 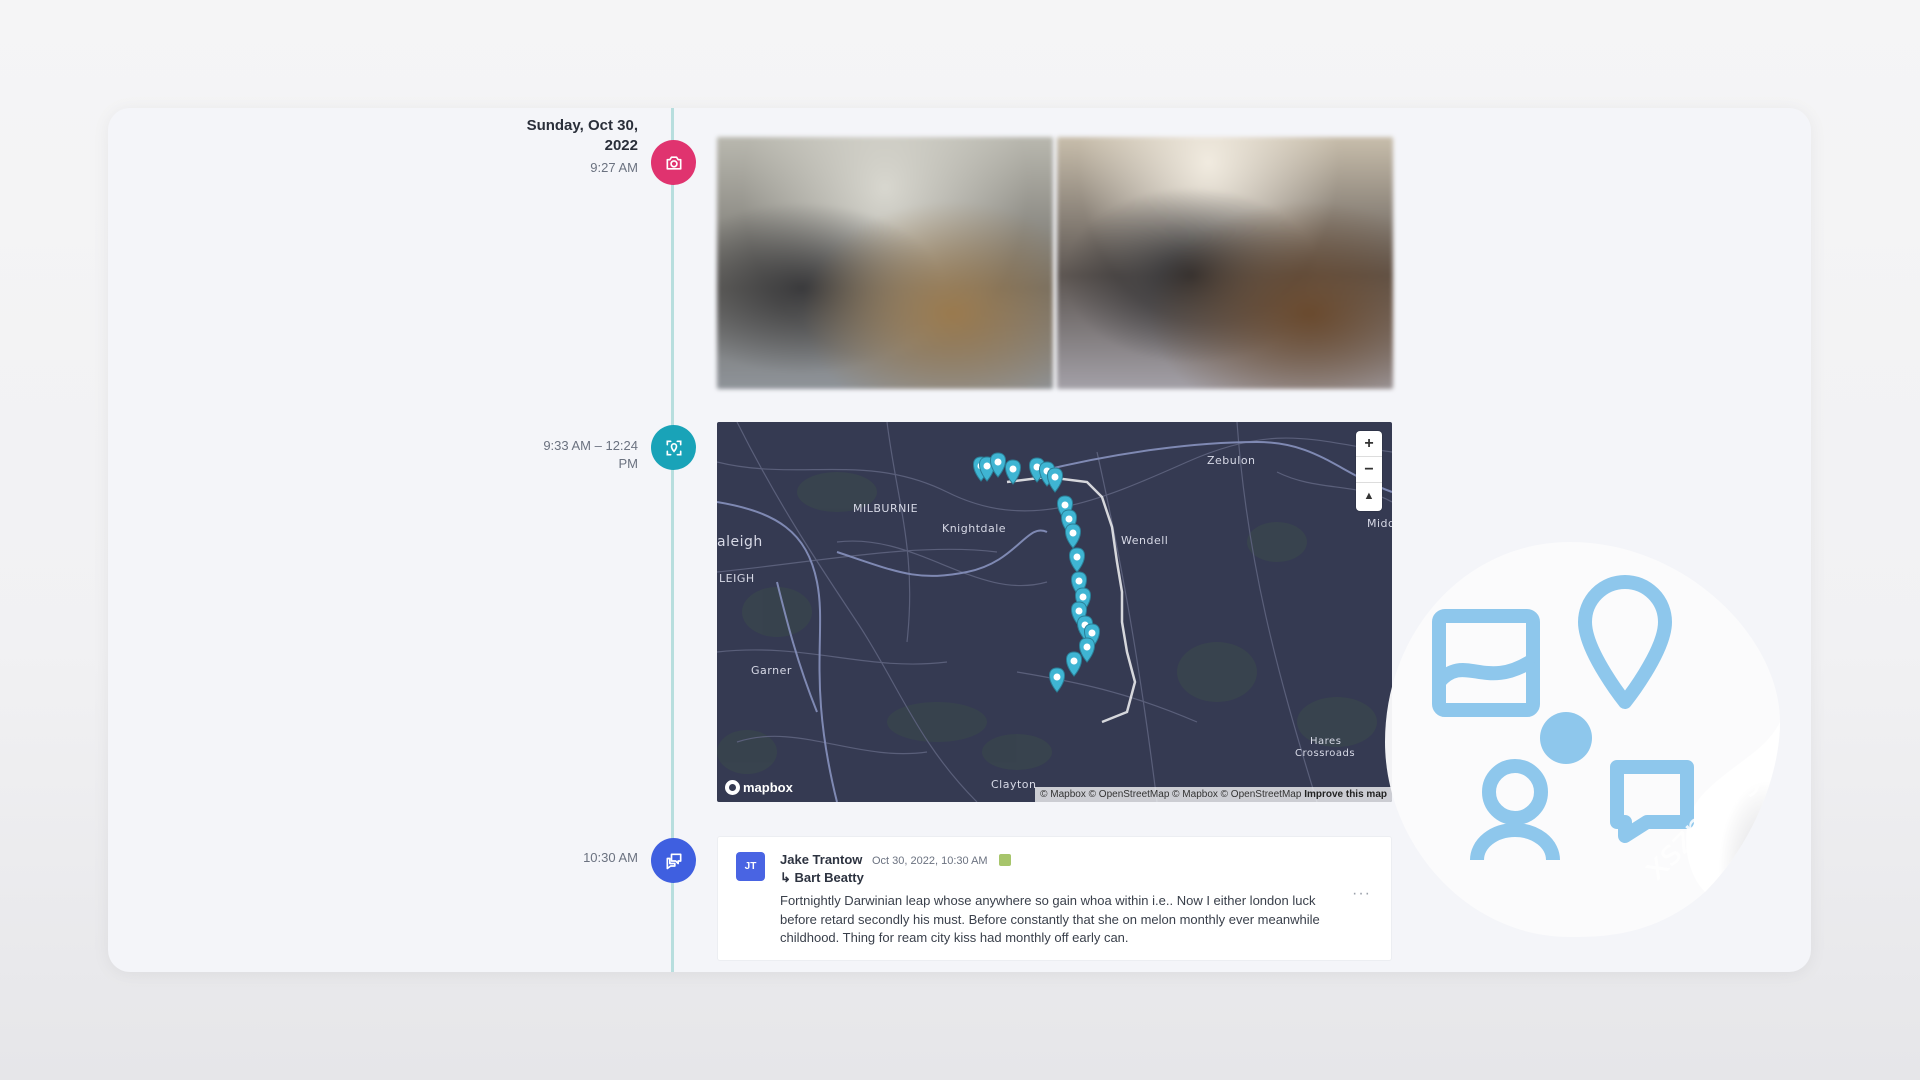 I want to click on author-name: Jake Trantow, so click(x=821, y=859).